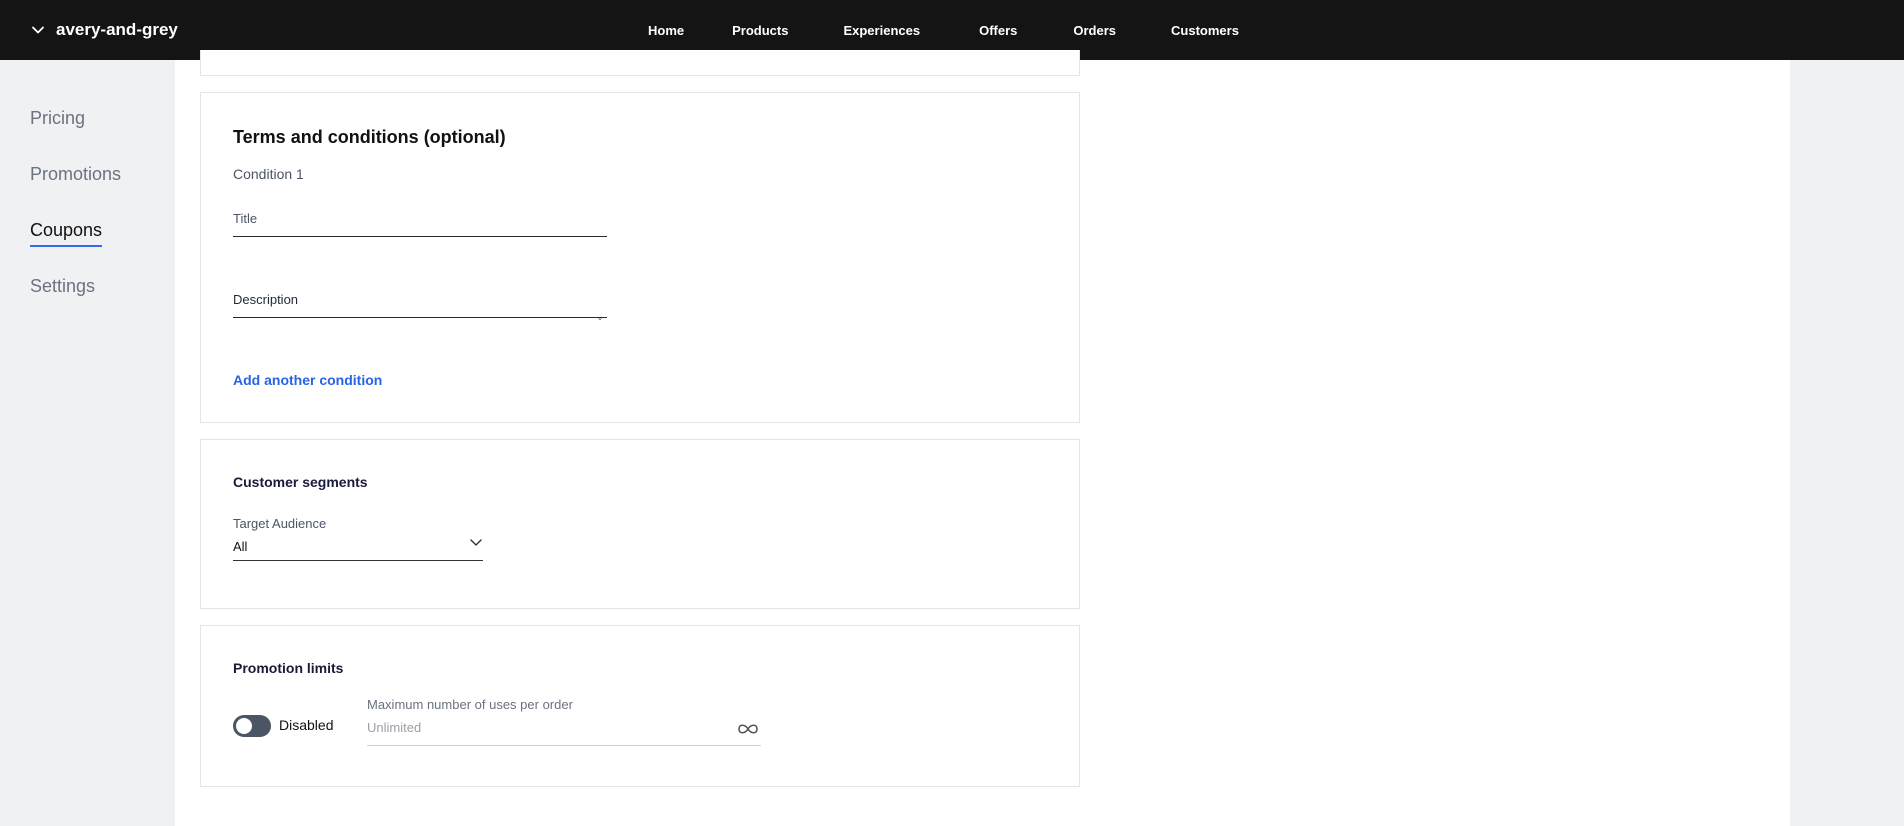 This screenshot has width=1904, height=826. Describe the element at coordinates (75, 174) in the screenshot. I see `sidebar-item-promotions: Promotions` at that location.